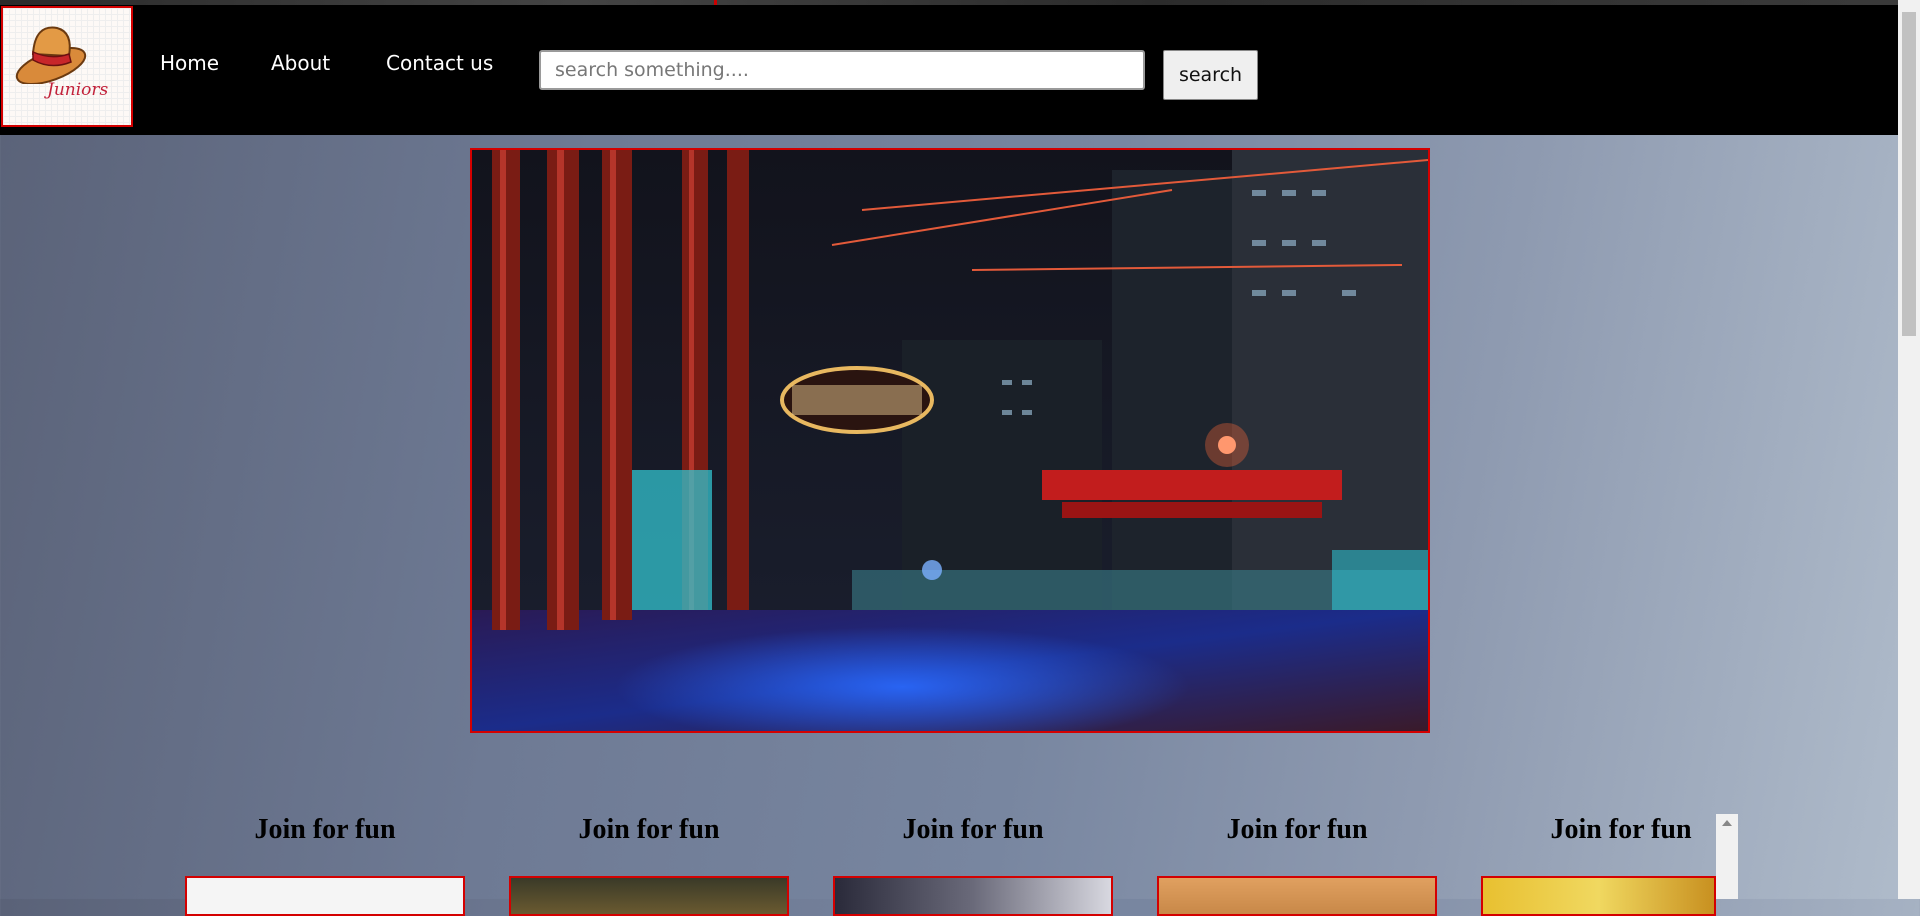  I want to click on nav-about-link: About, so click(300, 63).